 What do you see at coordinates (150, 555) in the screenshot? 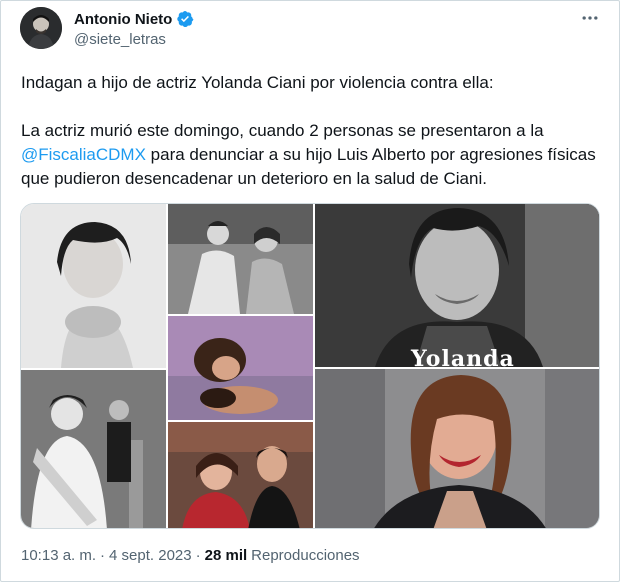
I see `tweet-date: 4 sept. 2023` at bounding box center [150, 555].